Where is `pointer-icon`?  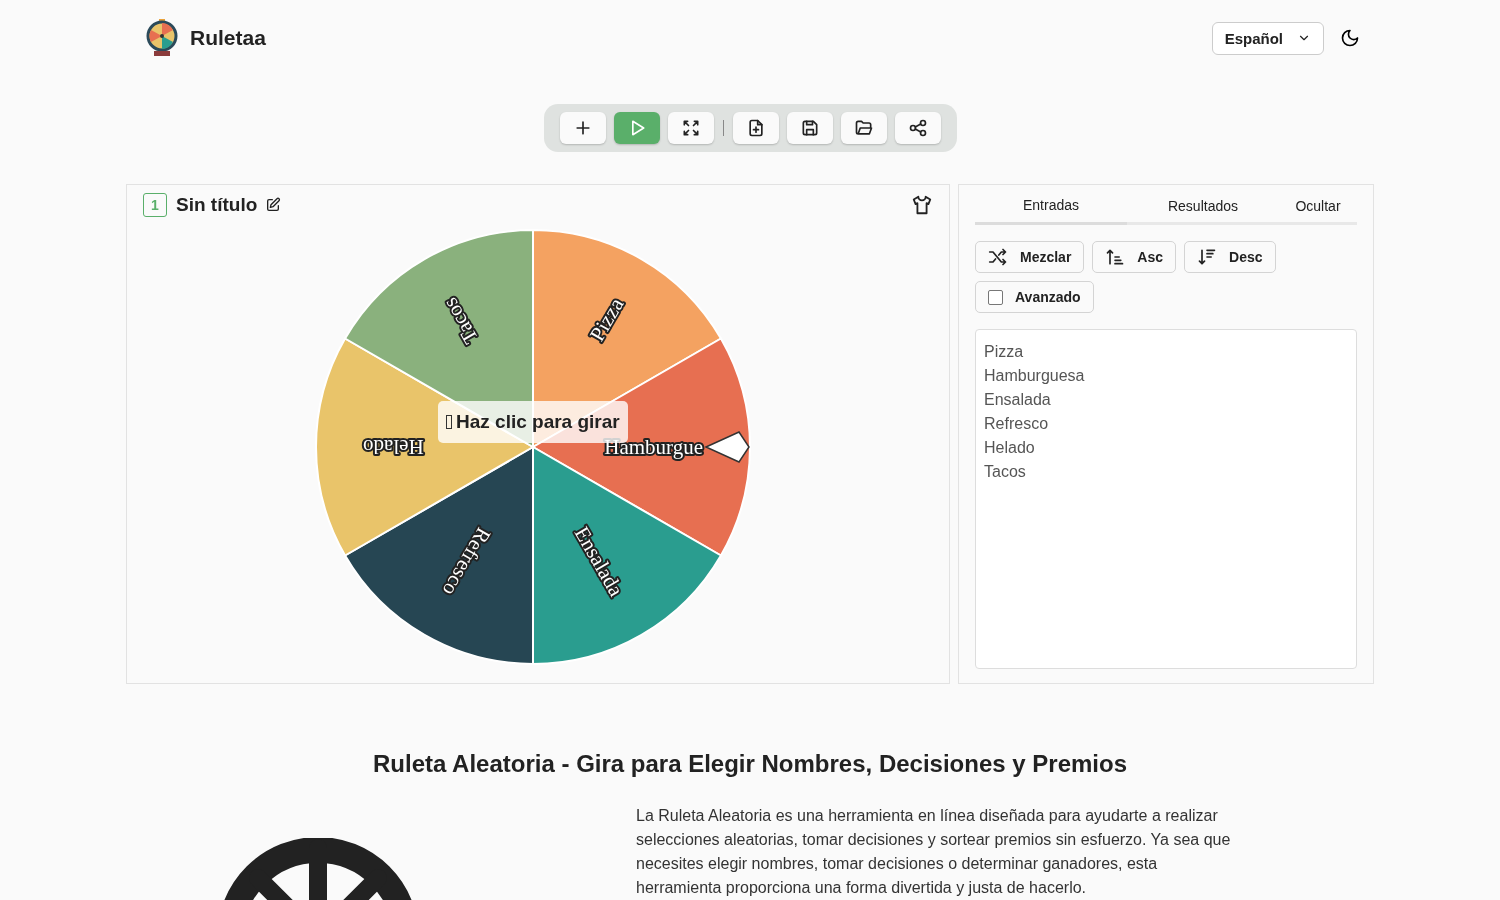 pointer-icon is located at coordinates (727, 447).